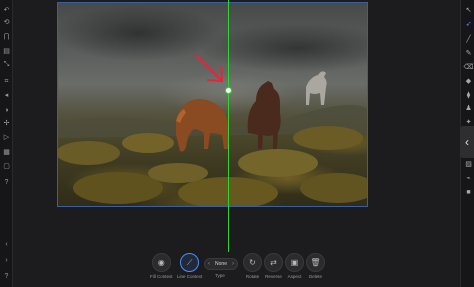 This screenshot has height=287, width=474. I want to click on pencil-tool-icon: ✎, so click(468, 53).